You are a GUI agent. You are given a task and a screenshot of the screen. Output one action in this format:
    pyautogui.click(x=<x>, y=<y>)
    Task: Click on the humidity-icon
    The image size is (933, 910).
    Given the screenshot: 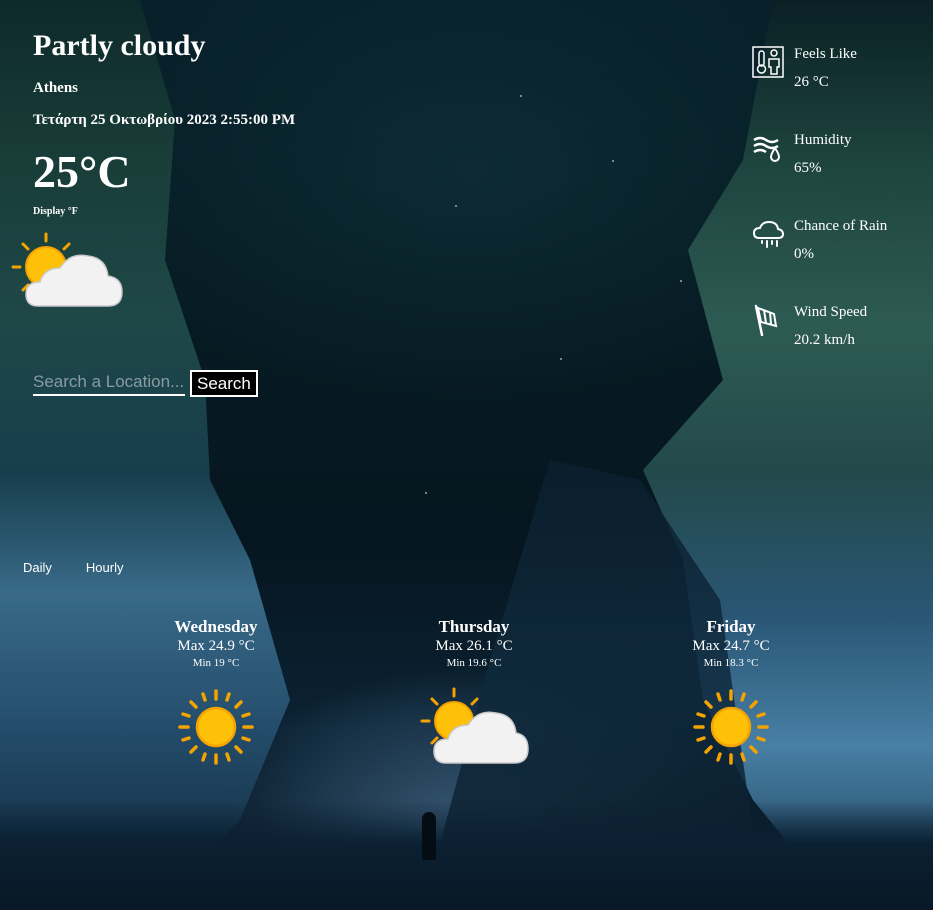 What is the action you would take?
    pyautogui.click(x=767, y=149)
    